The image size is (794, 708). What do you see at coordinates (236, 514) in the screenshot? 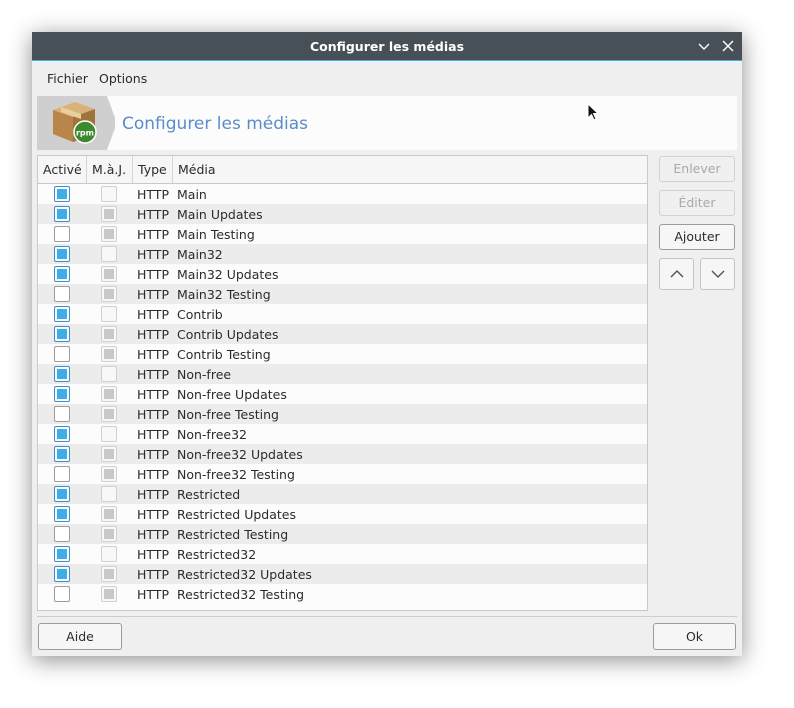
I see `media-name: Restricted Updates` at bounding box center [236, 514].